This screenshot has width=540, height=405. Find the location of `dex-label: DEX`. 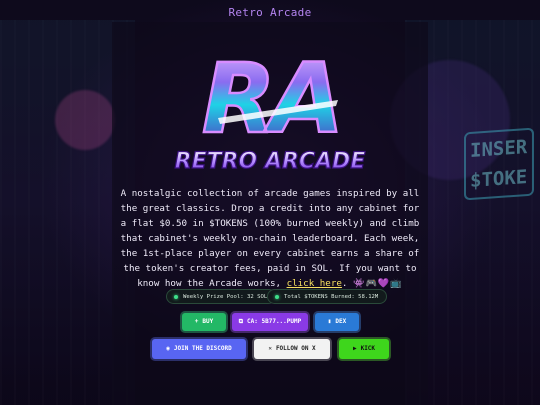

dex-label: DEX is located at coordinates (341, 321).